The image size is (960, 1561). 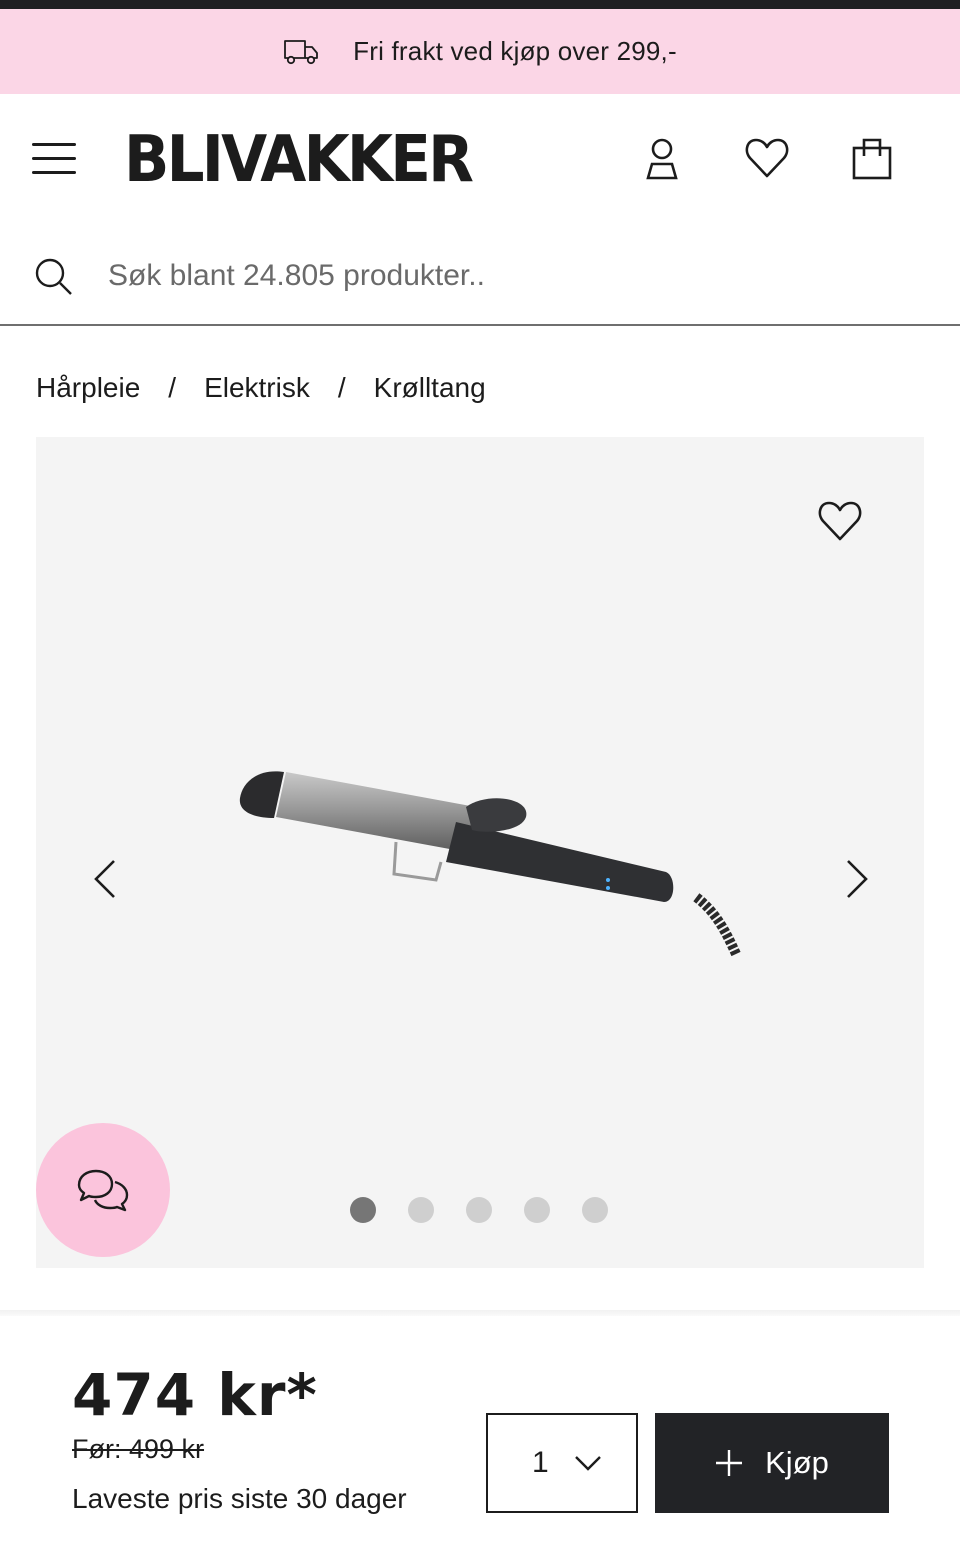 What do you see at coordinates (840, 521) in the screenshot?
I see `favorite-heart-icon` at bounding box center [840, 521].